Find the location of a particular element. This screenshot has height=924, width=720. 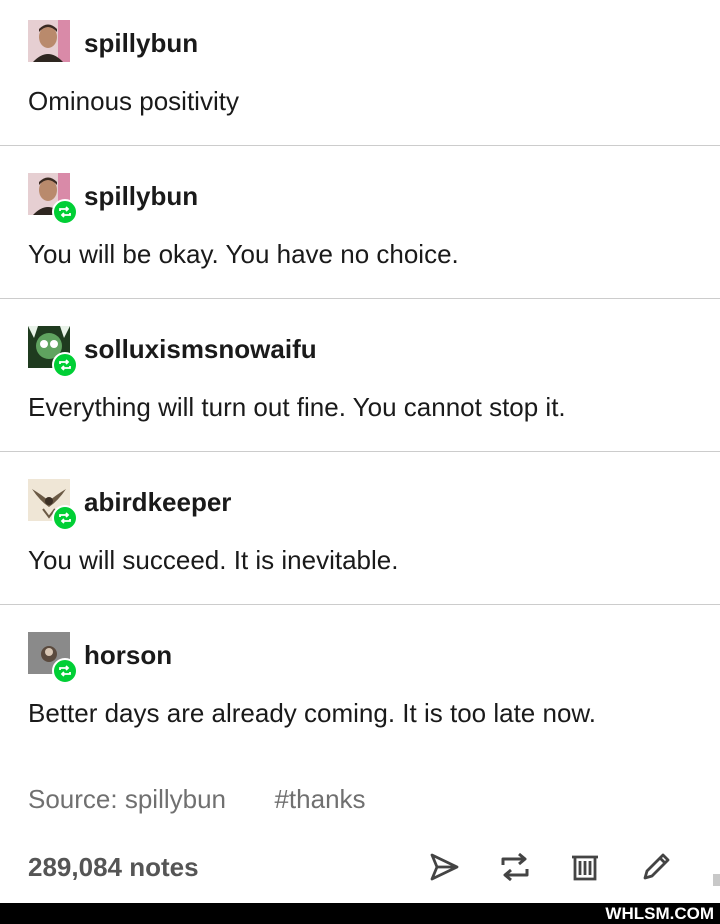

post-meta: Source: spillybun #thanks is located at coordinates (197, 799).